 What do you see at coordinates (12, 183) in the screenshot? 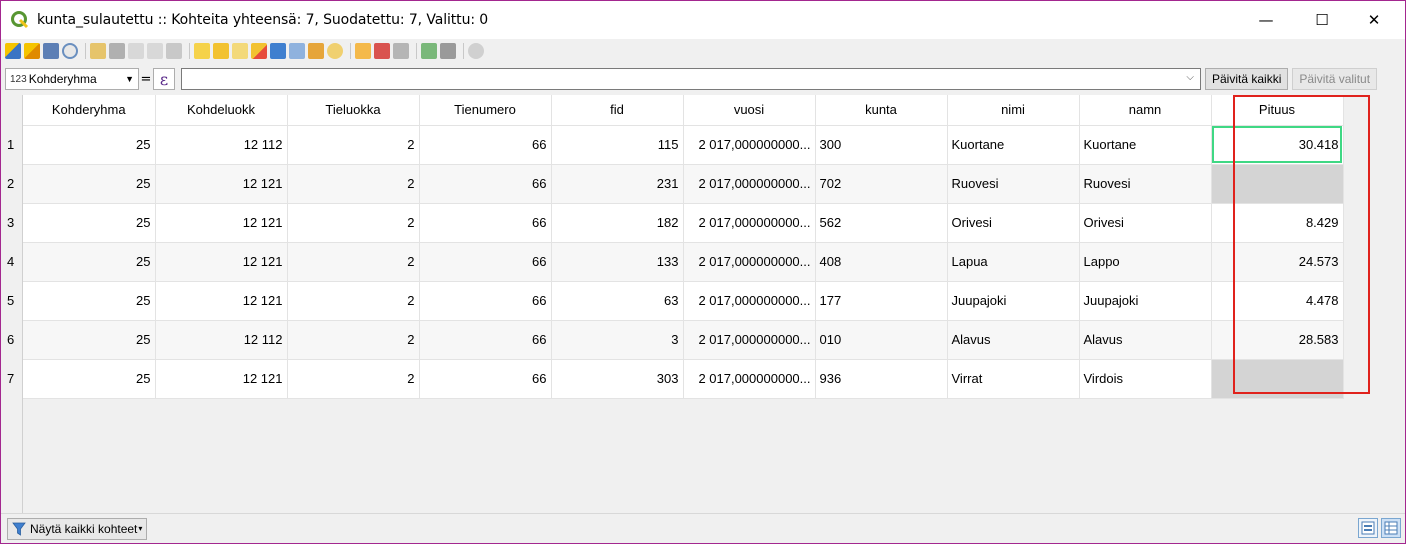
I see `row-header: 2` at bounding box center [12, 183].